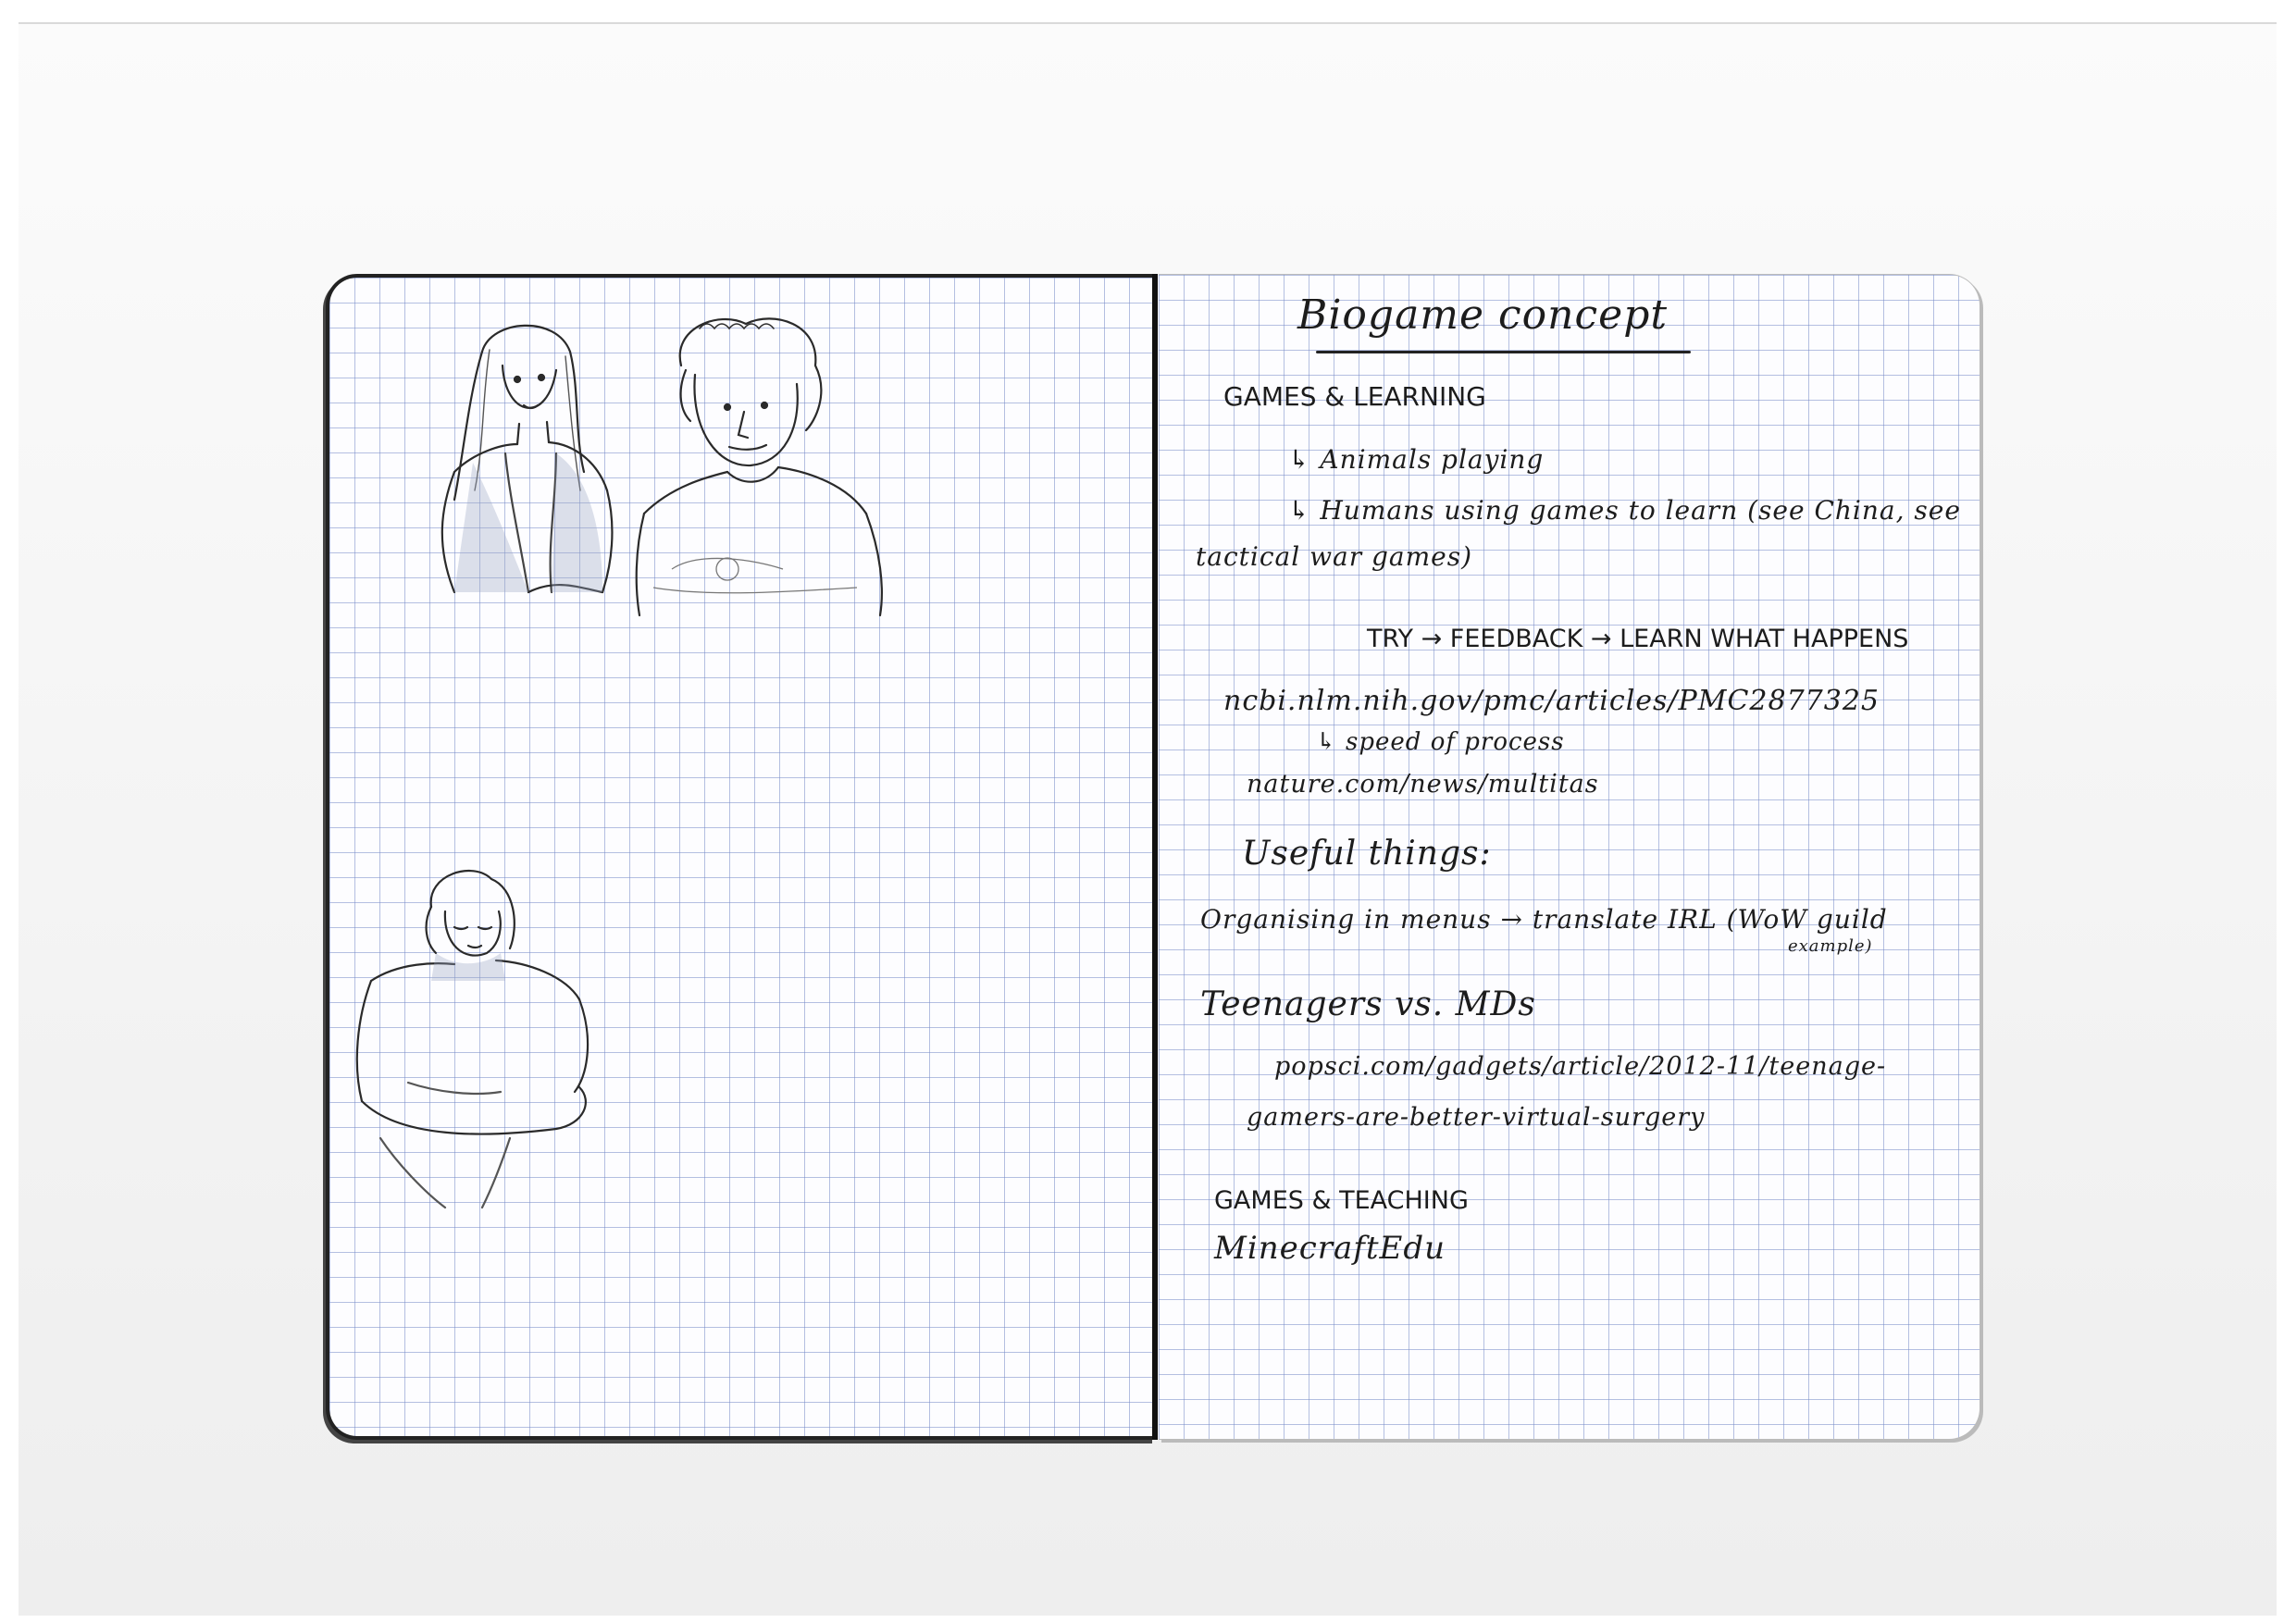  What do you see at coordinates (1441, 742) in the screenshot?
I see `note-speed-of-process: ↳ speed of process` at bounding box center [1441, 742].